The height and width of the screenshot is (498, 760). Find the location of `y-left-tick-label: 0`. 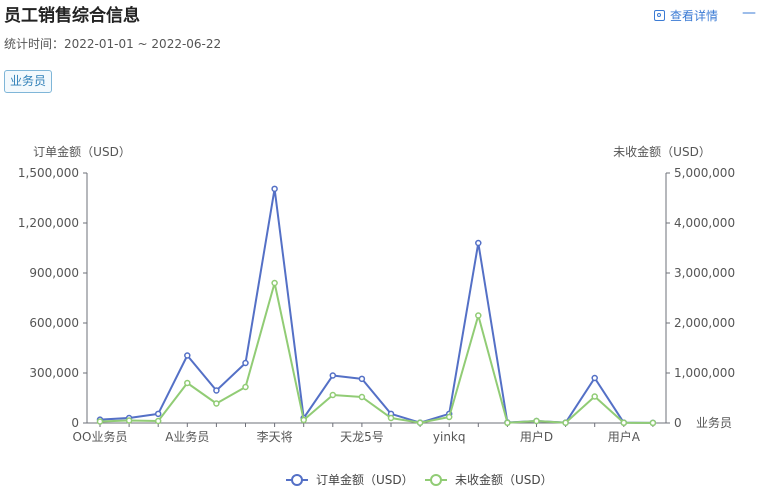

y-left-tick-label: 0 is located at coordinates (75, 423).